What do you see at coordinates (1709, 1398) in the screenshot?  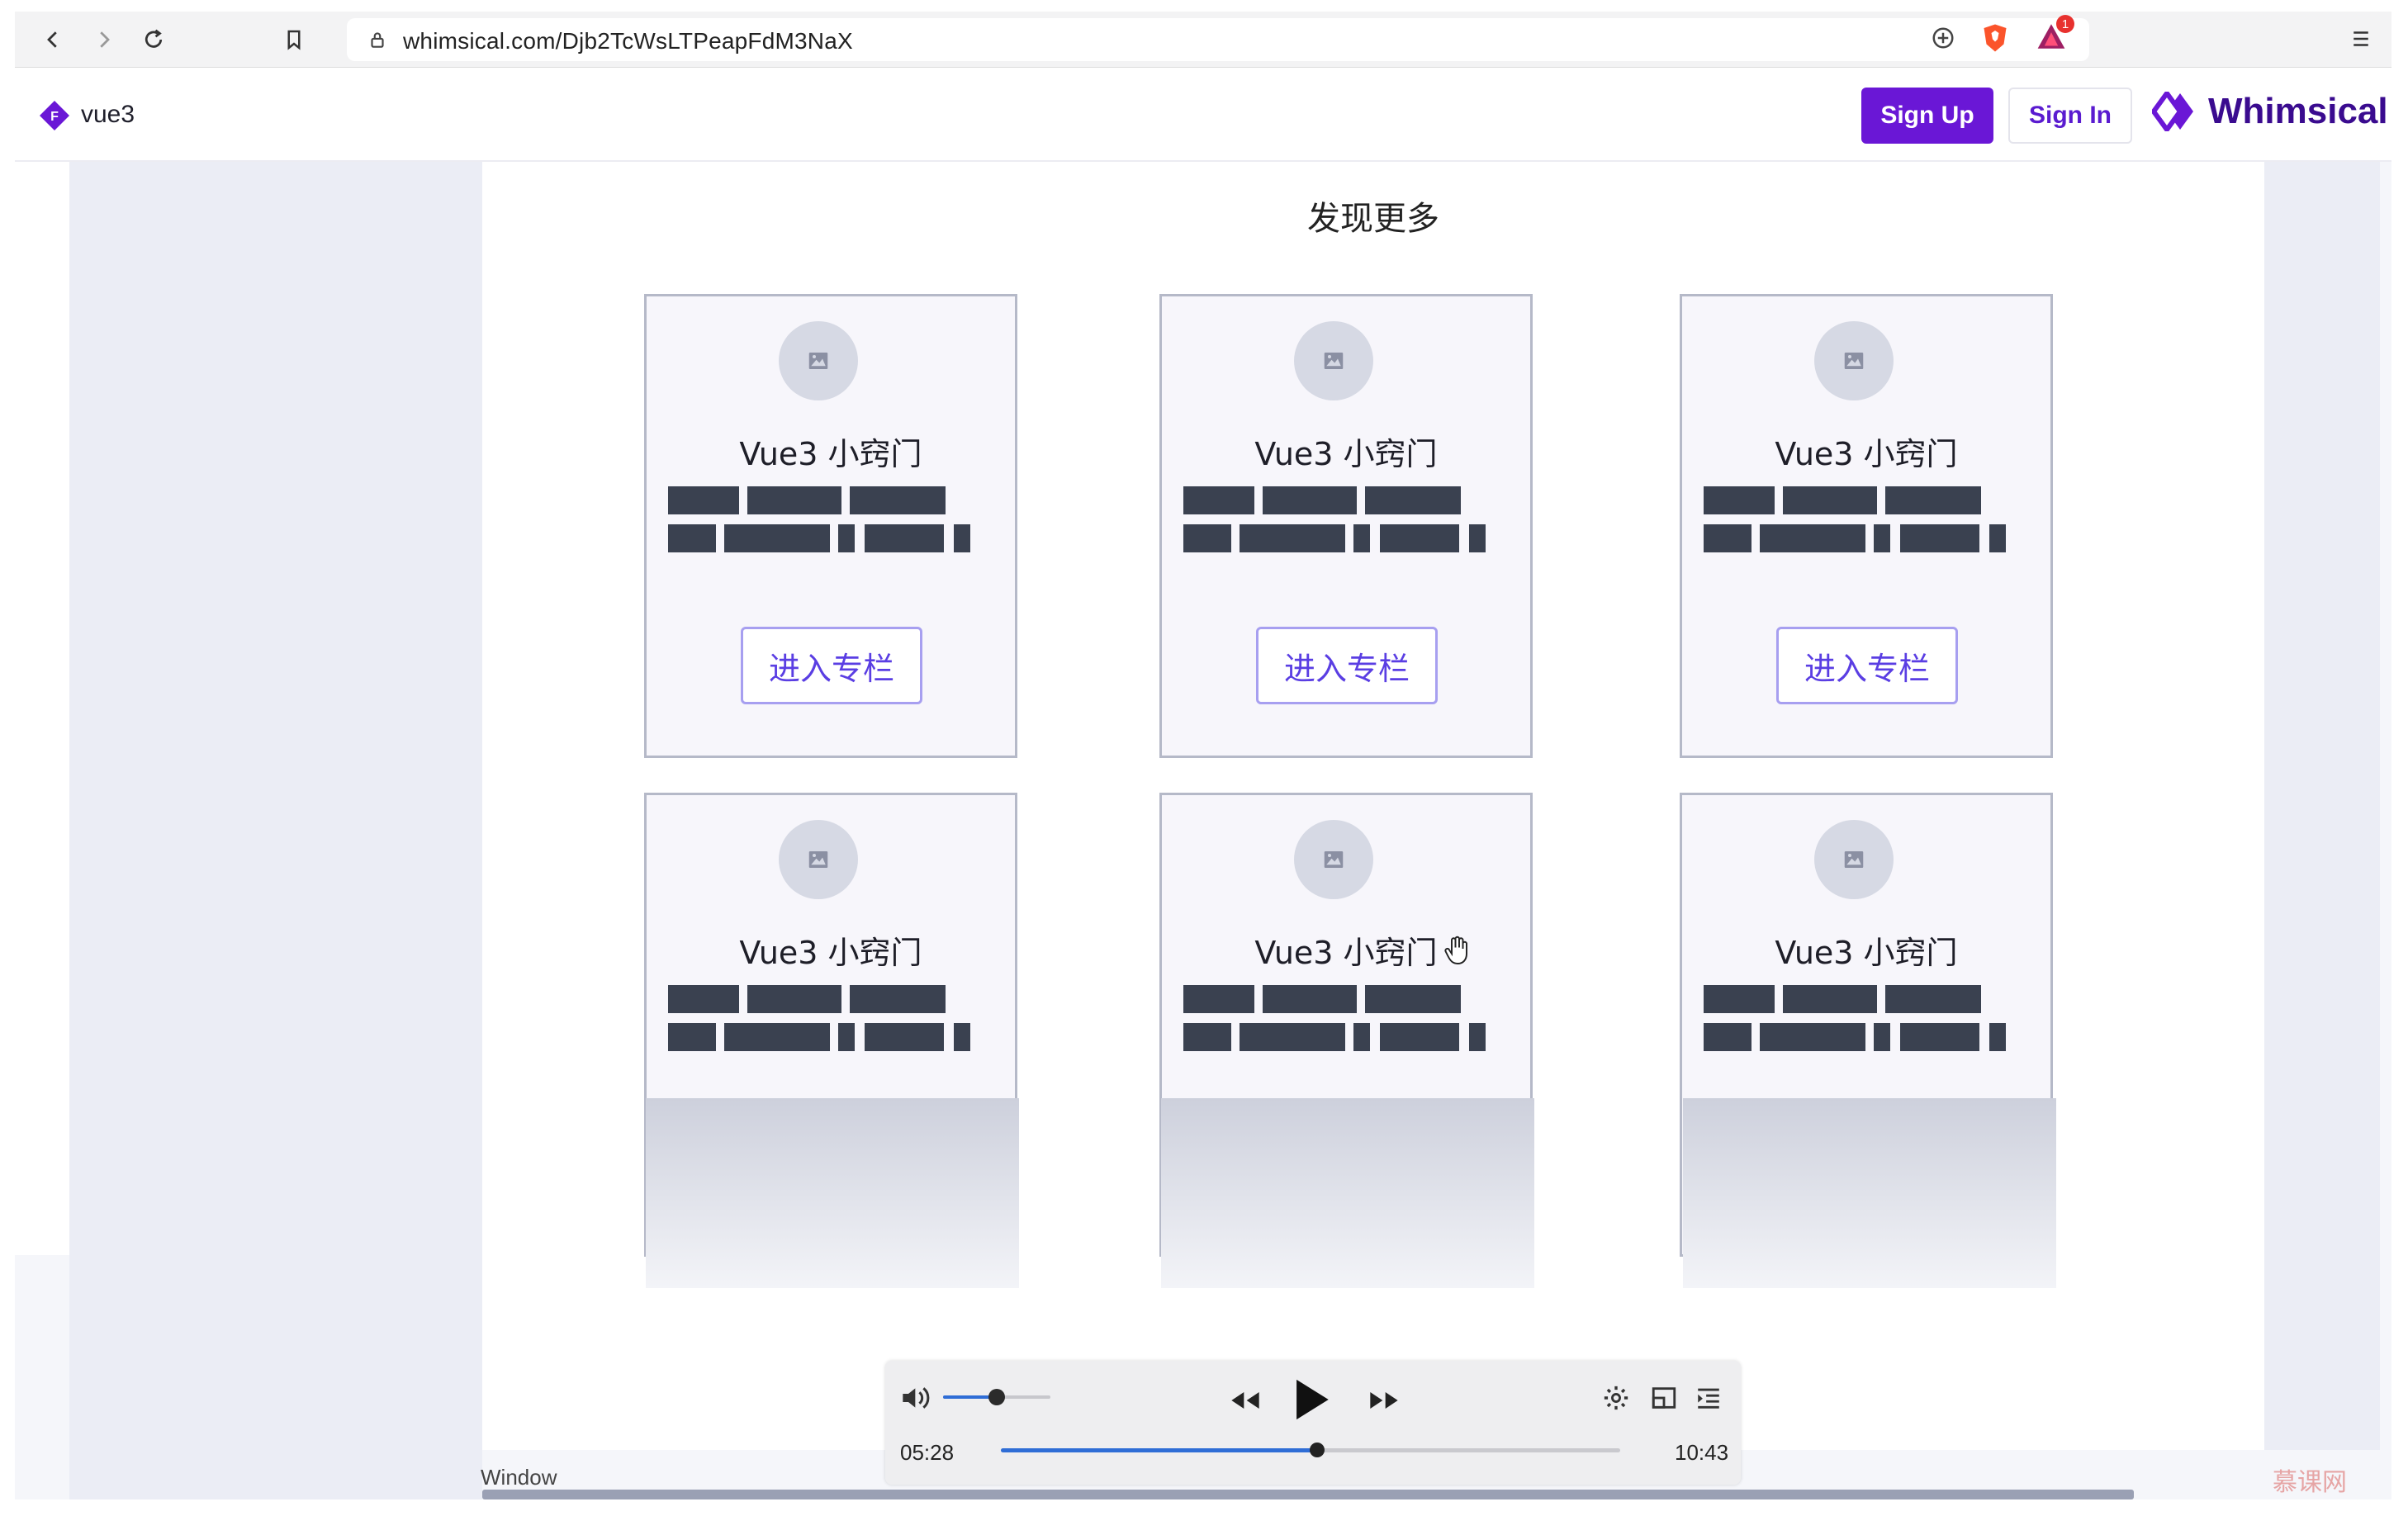 I see `playlist-icon` at bounding box center [1709, 1398].